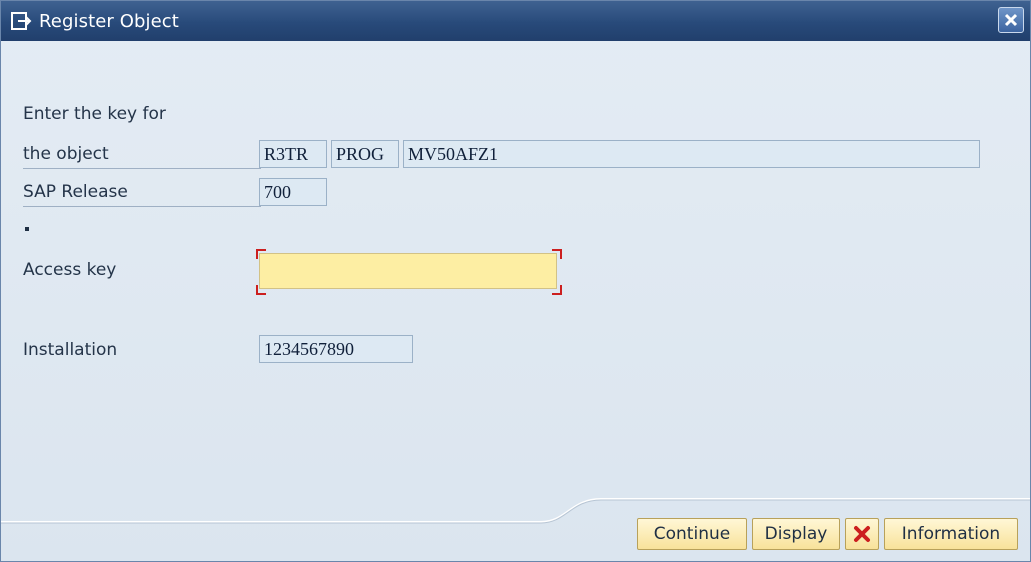 Image resolution: width=1031 pixels, height=562 pixels. Describe the element at coordinates (365, 154) in the screenshot. I see `object-type-field: PROG` at that location.